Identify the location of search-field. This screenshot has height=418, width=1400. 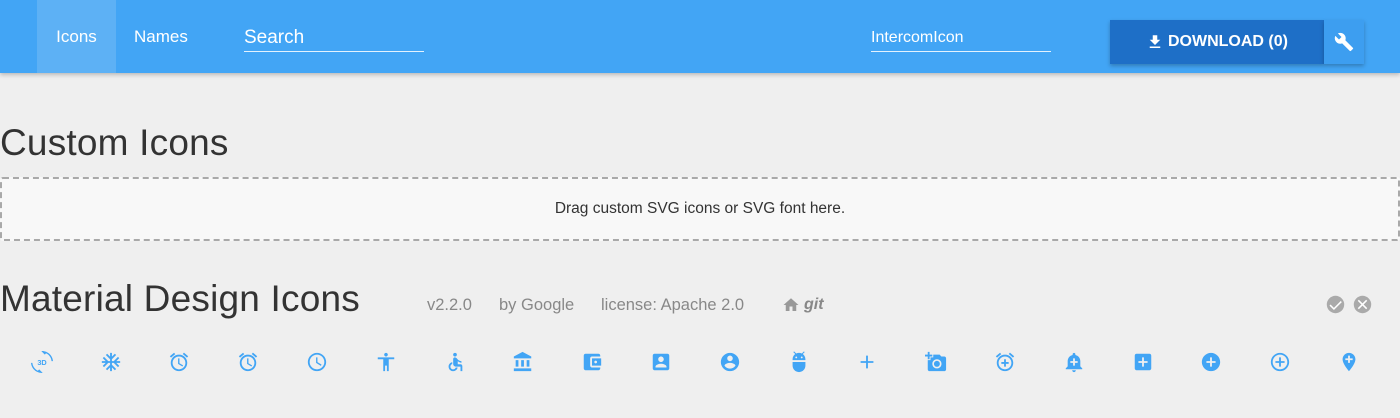
(334, 38).